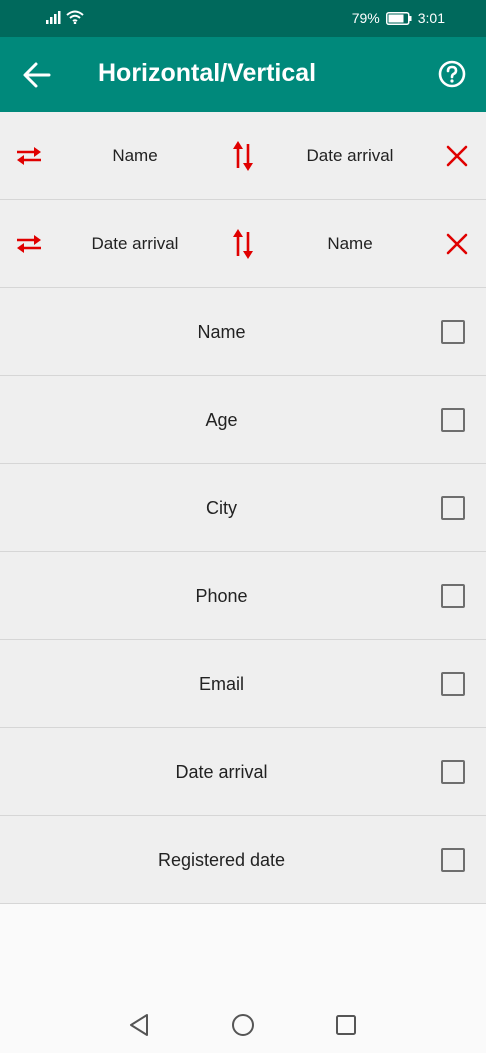  Describe the element at coordinates (221, 772) in the screenshot. I see `field-label: Date arrival` at that location.